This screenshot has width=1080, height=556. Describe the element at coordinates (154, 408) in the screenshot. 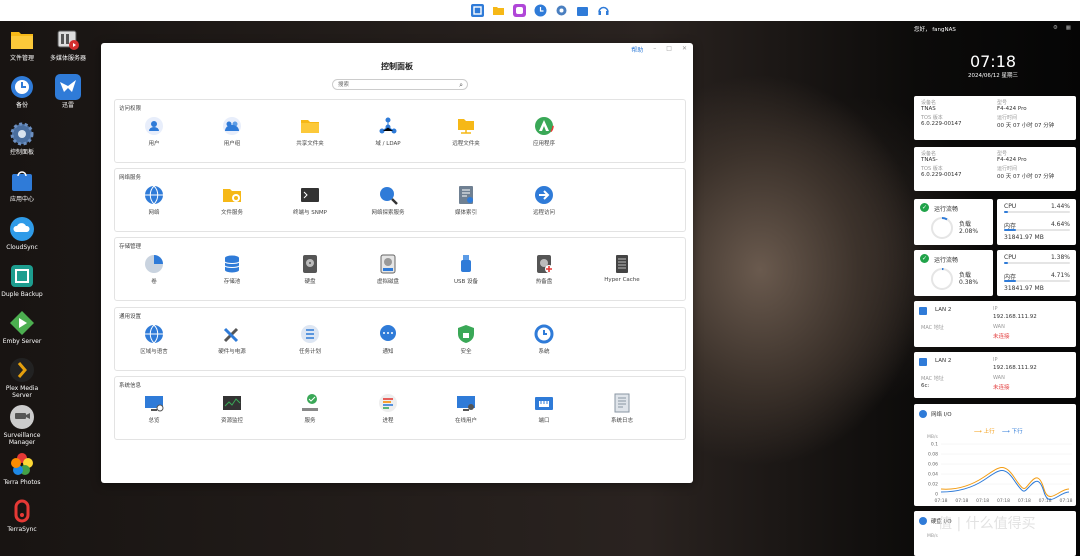

I see `item-overview: 总览` at that location.